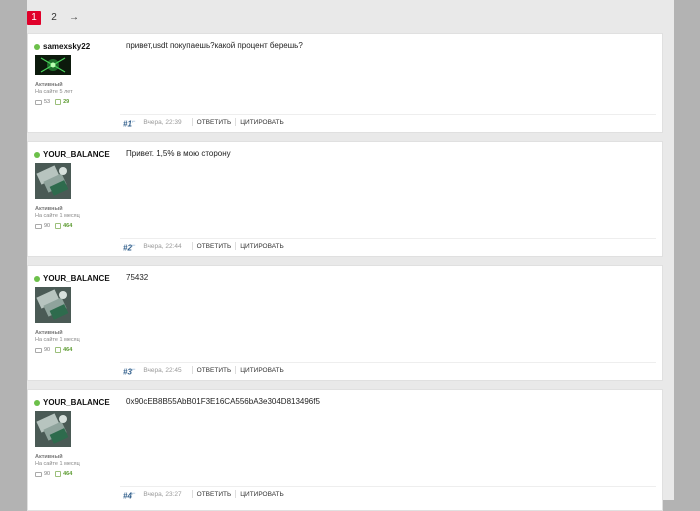 The width and height of the screenshot is (700, 511). Describe the element at coordinates (178, 153) in the screenshot. I see `post-message: Привет. 1,5% в мою сторону` at that location.